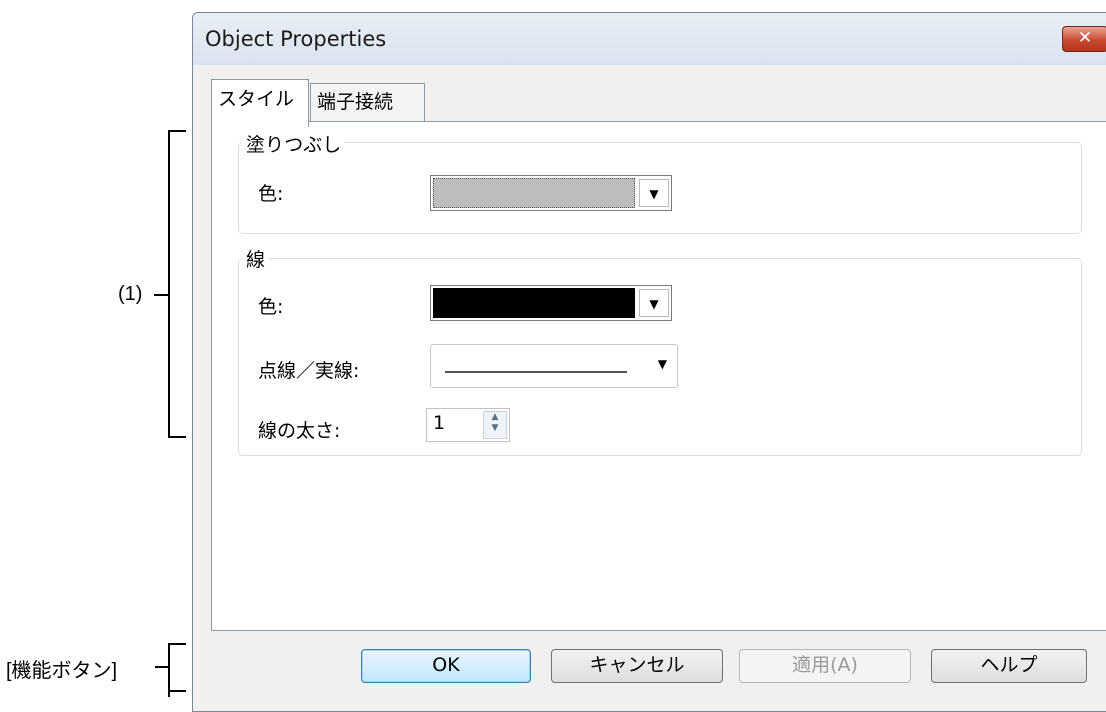  What do you see at coordinates (637, 666) in the screenshot?
I see `cancel-button: キャンセル` at bounding box center [637, 666].